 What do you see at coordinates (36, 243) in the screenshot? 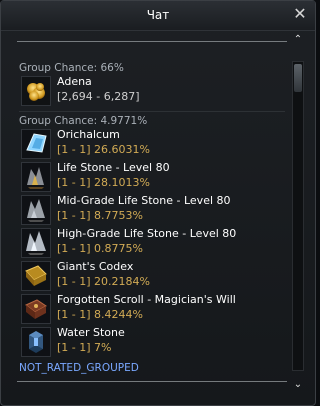
I see `high-grade-life-stone-icon` at bounding box center [36, 243].